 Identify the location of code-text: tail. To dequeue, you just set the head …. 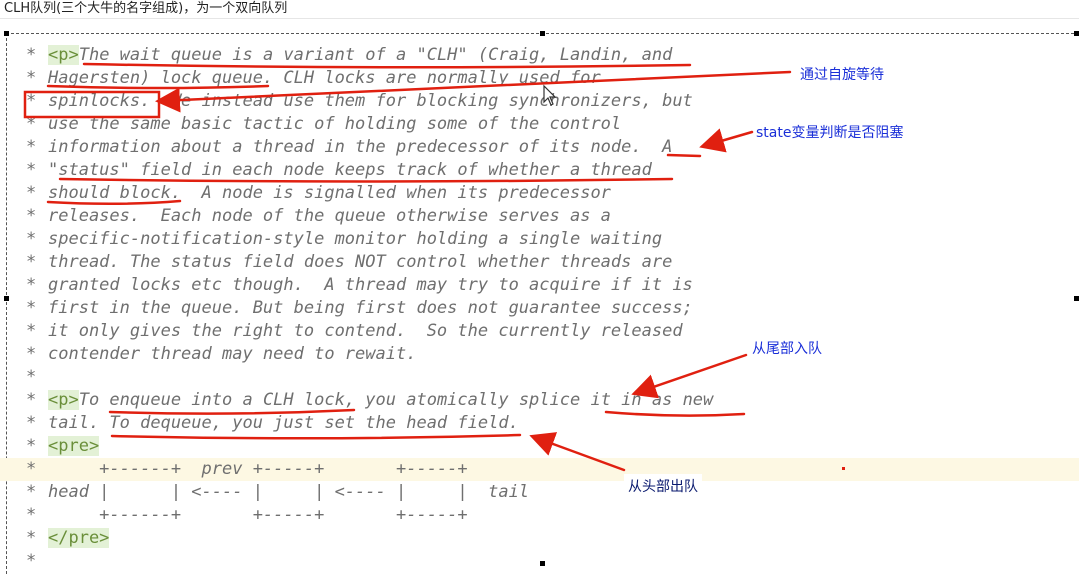
(283, 423).